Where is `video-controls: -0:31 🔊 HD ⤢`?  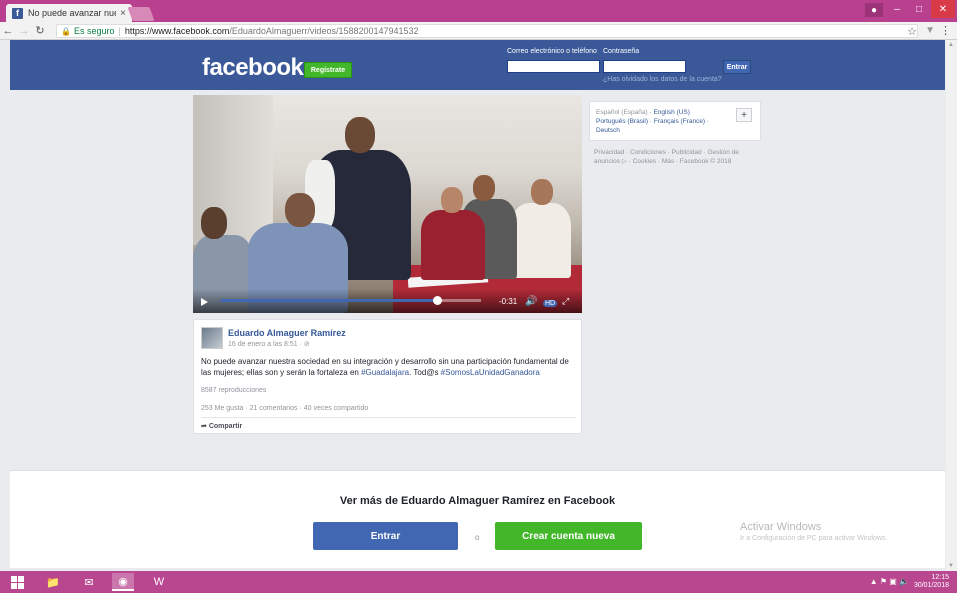 video-controls: -0:31 🔊 HD ⤢ is located at coordinates (387, 301).